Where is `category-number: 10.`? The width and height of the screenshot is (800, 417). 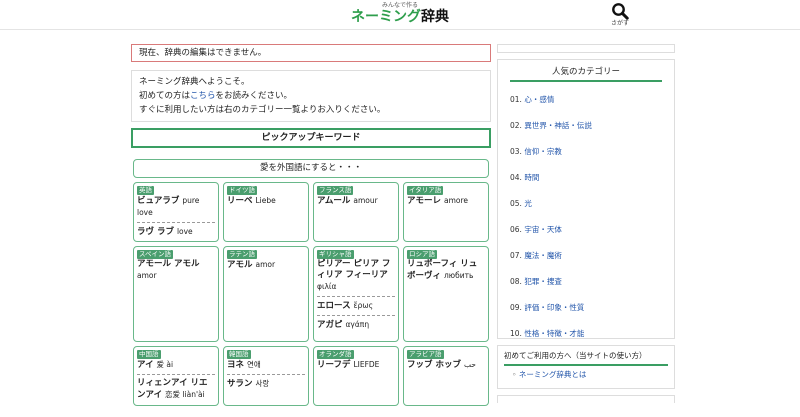 category-number: 10. is located at coordinates (516, 333).